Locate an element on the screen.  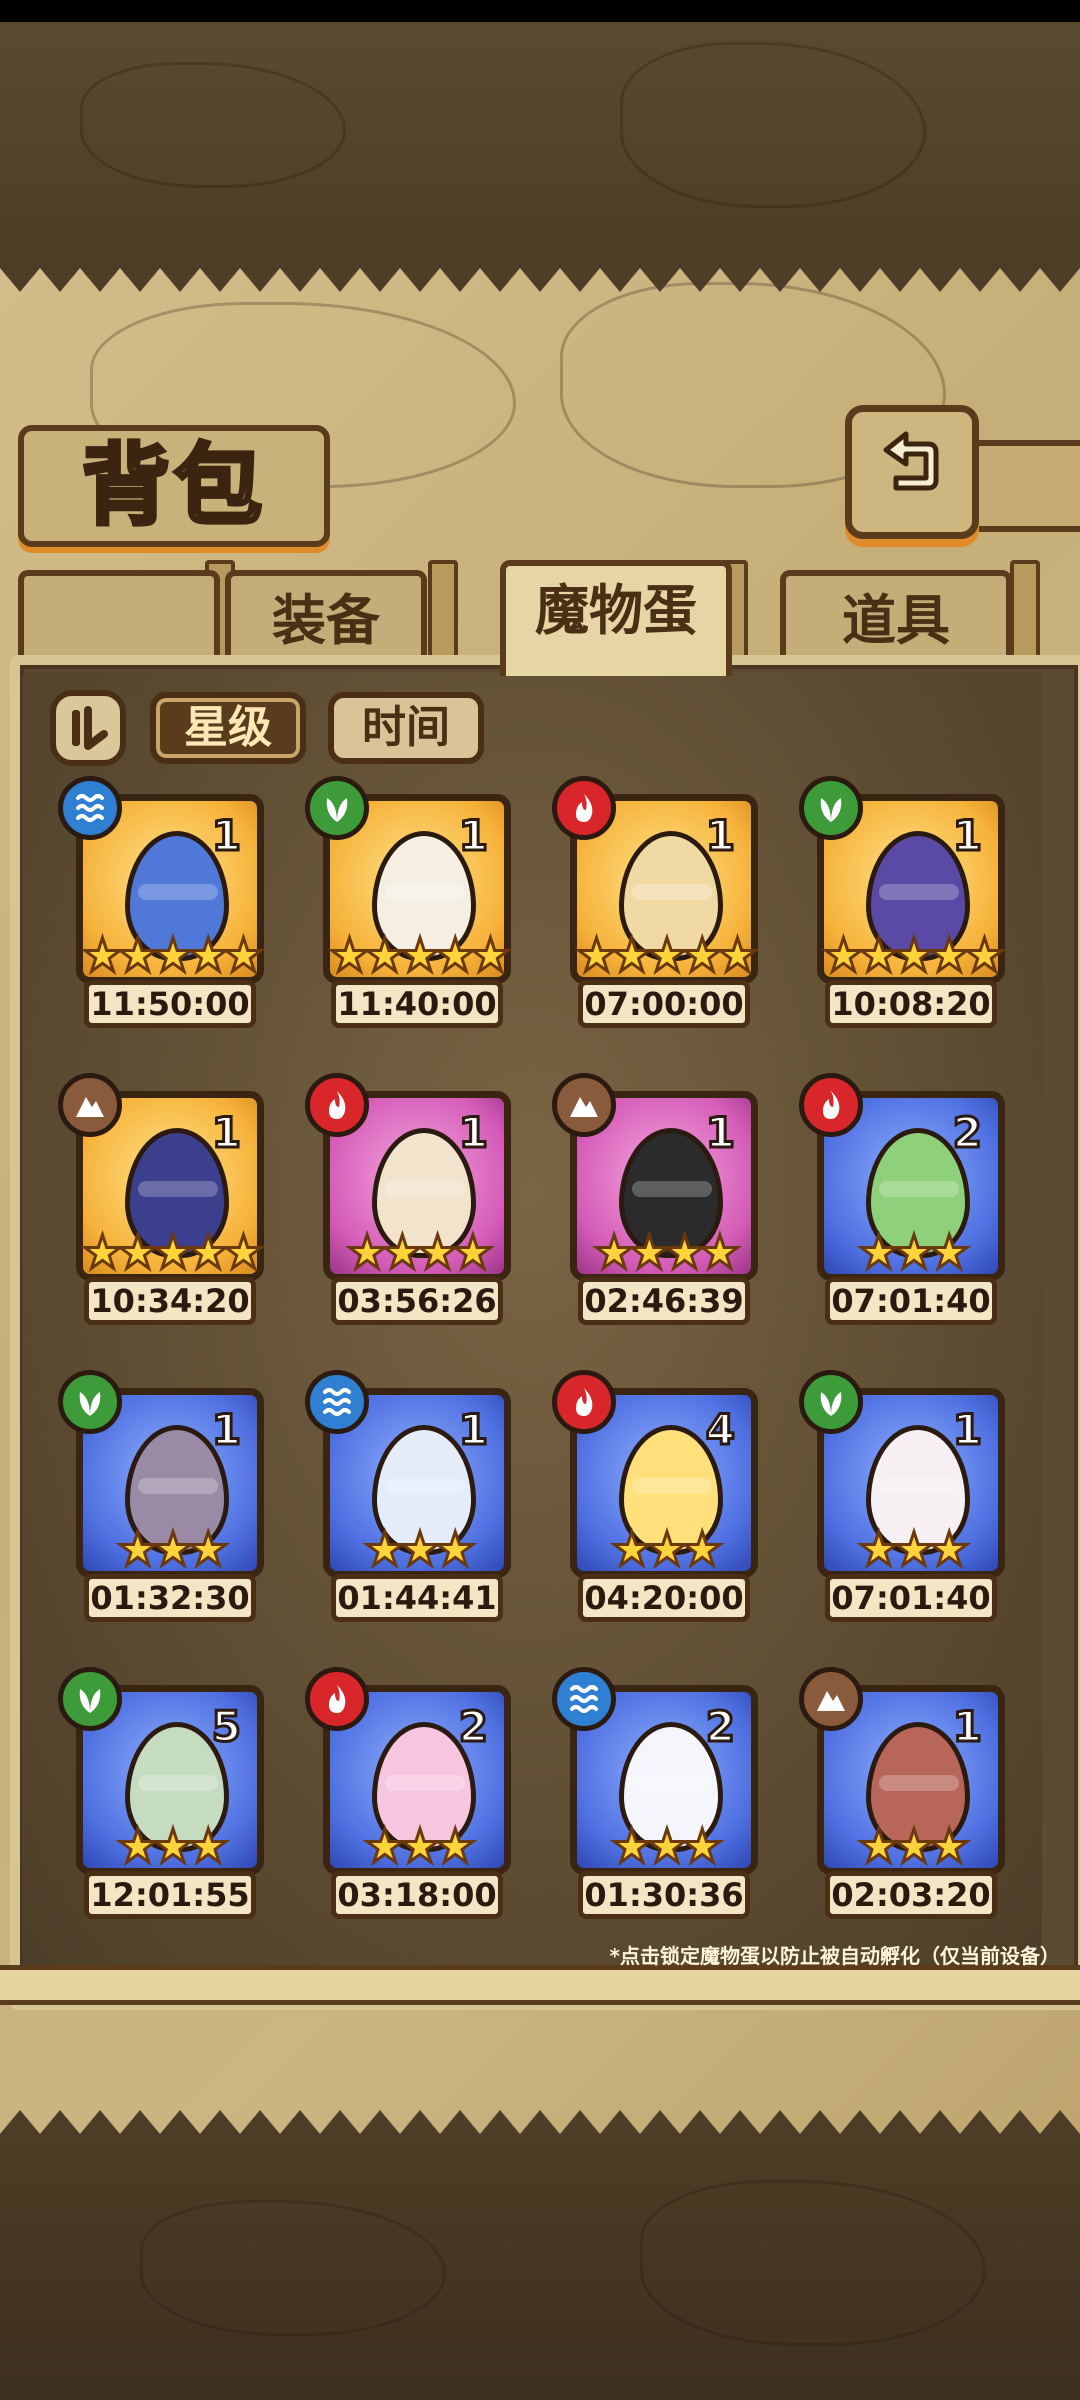
egg-card: 1 ★★★ 02:03:20 is located at coordinates (909, 1799).